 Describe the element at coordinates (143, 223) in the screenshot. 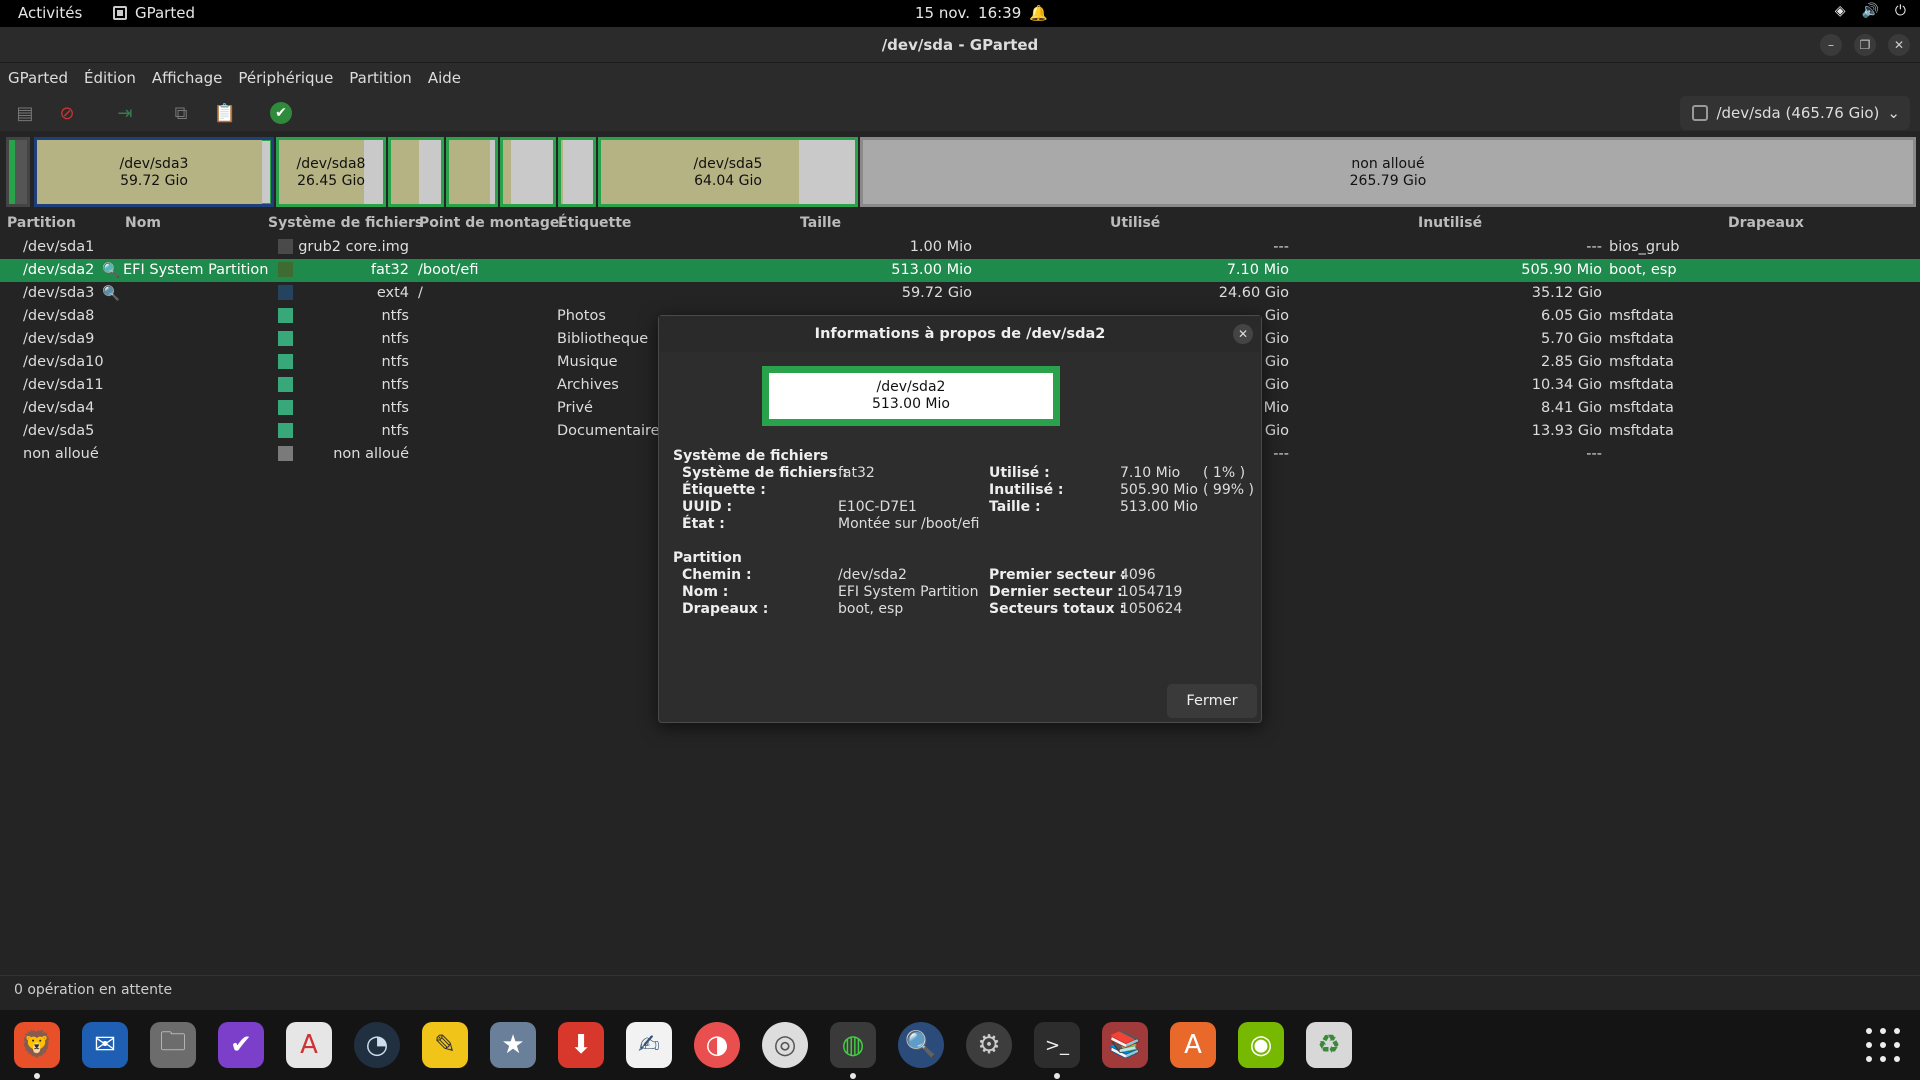

I see `col-name: Nom` at that location.